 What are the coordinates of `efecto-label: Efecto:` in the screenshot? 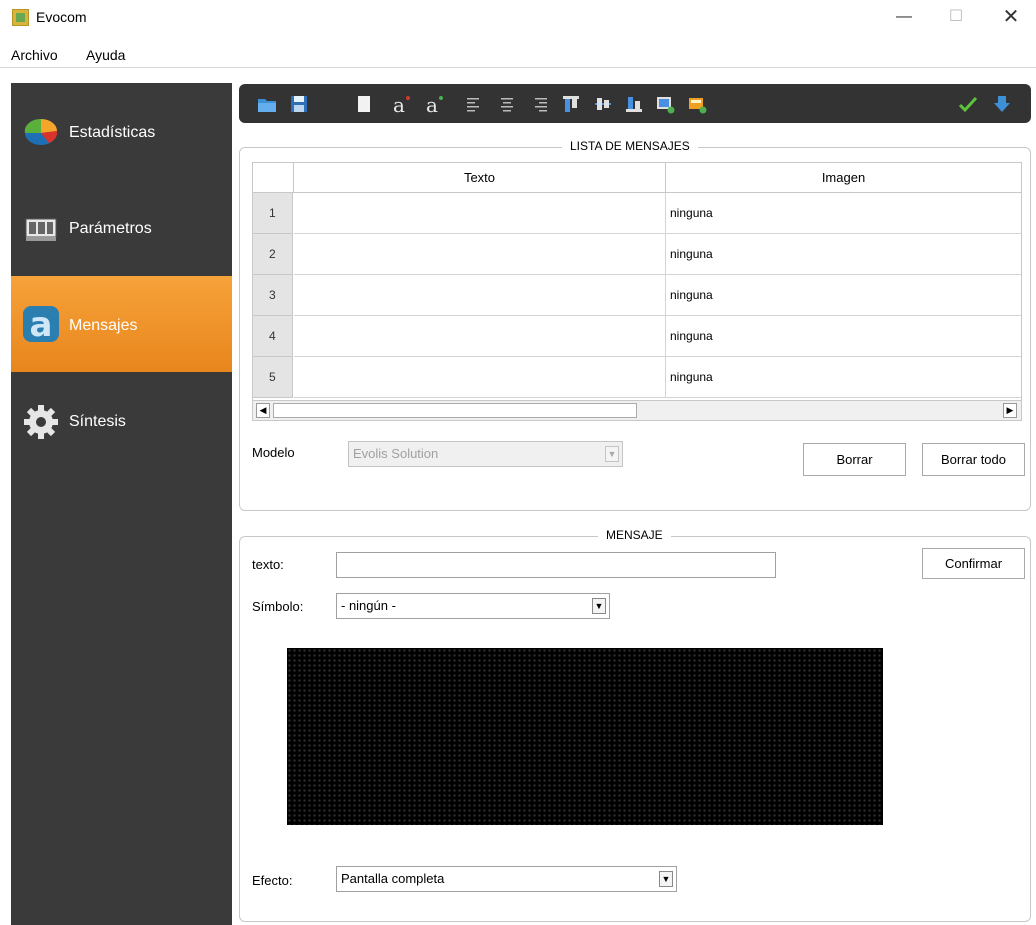 It's located at (272, 880).